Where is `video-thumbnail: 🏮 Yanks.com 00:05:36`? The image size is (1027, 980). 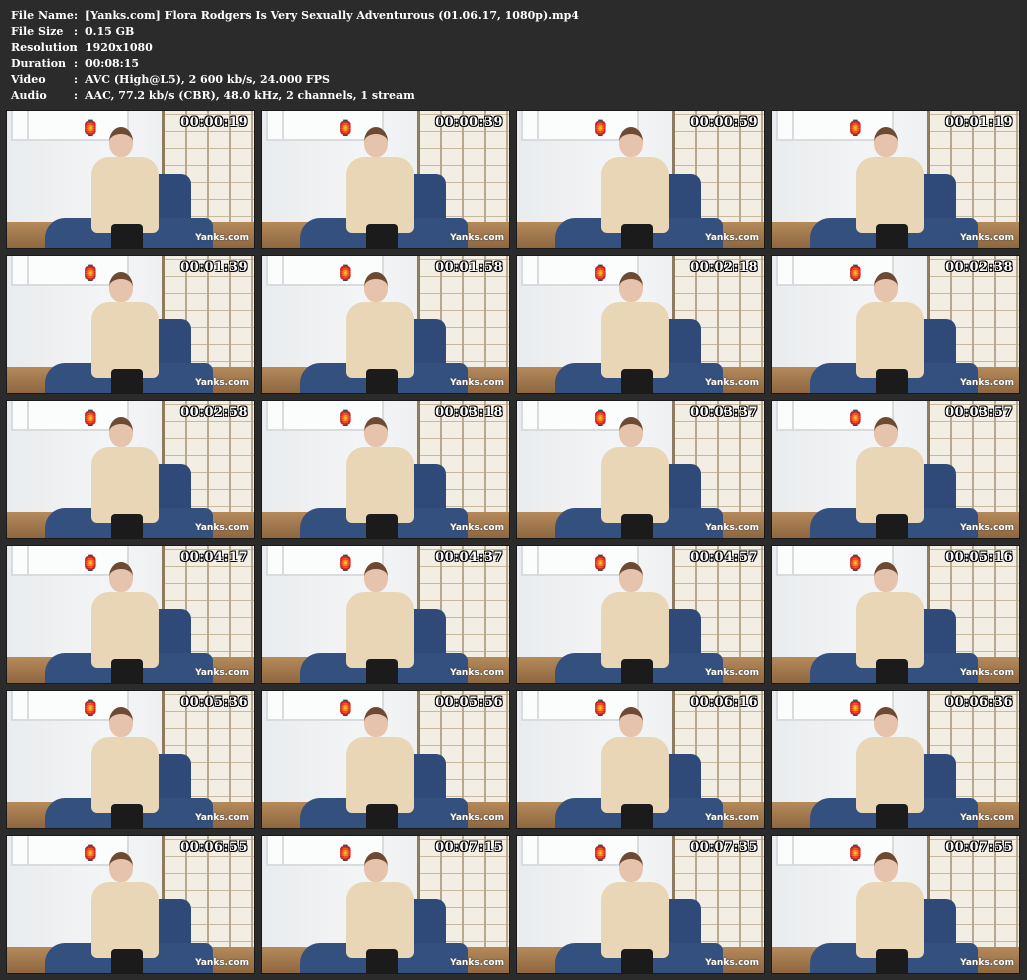
video-thumbnail: 🏮 Yanks.com 00:05:36 is located at coordinates (130, 759).